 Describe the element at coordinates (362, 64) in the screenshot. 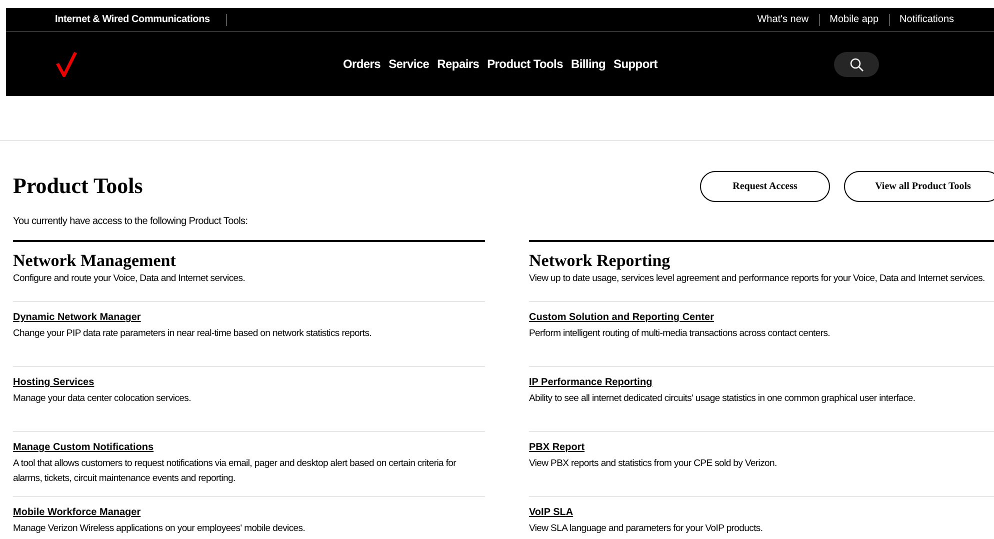

I see `nav-link: Orders` at that location.